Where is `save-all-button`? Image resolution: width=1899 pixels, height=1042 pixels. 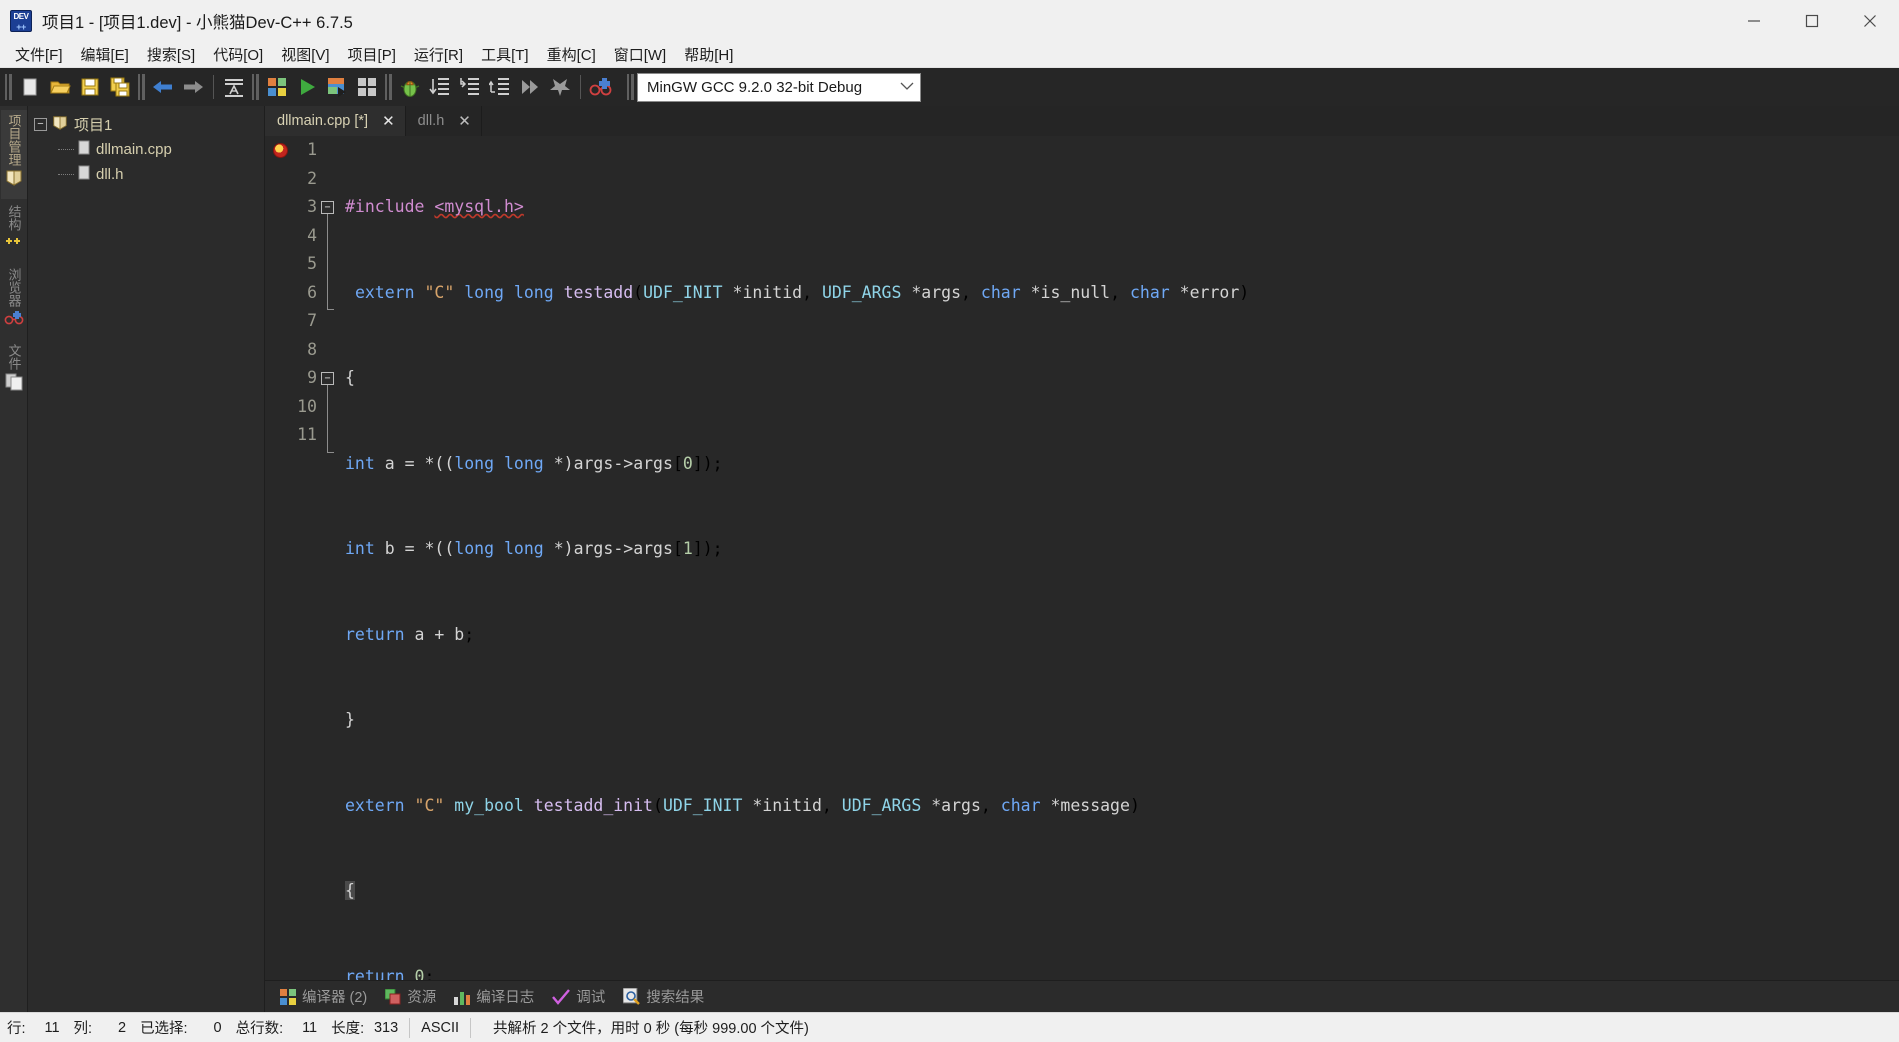
save-all-button is located at coordinates (120, 87).